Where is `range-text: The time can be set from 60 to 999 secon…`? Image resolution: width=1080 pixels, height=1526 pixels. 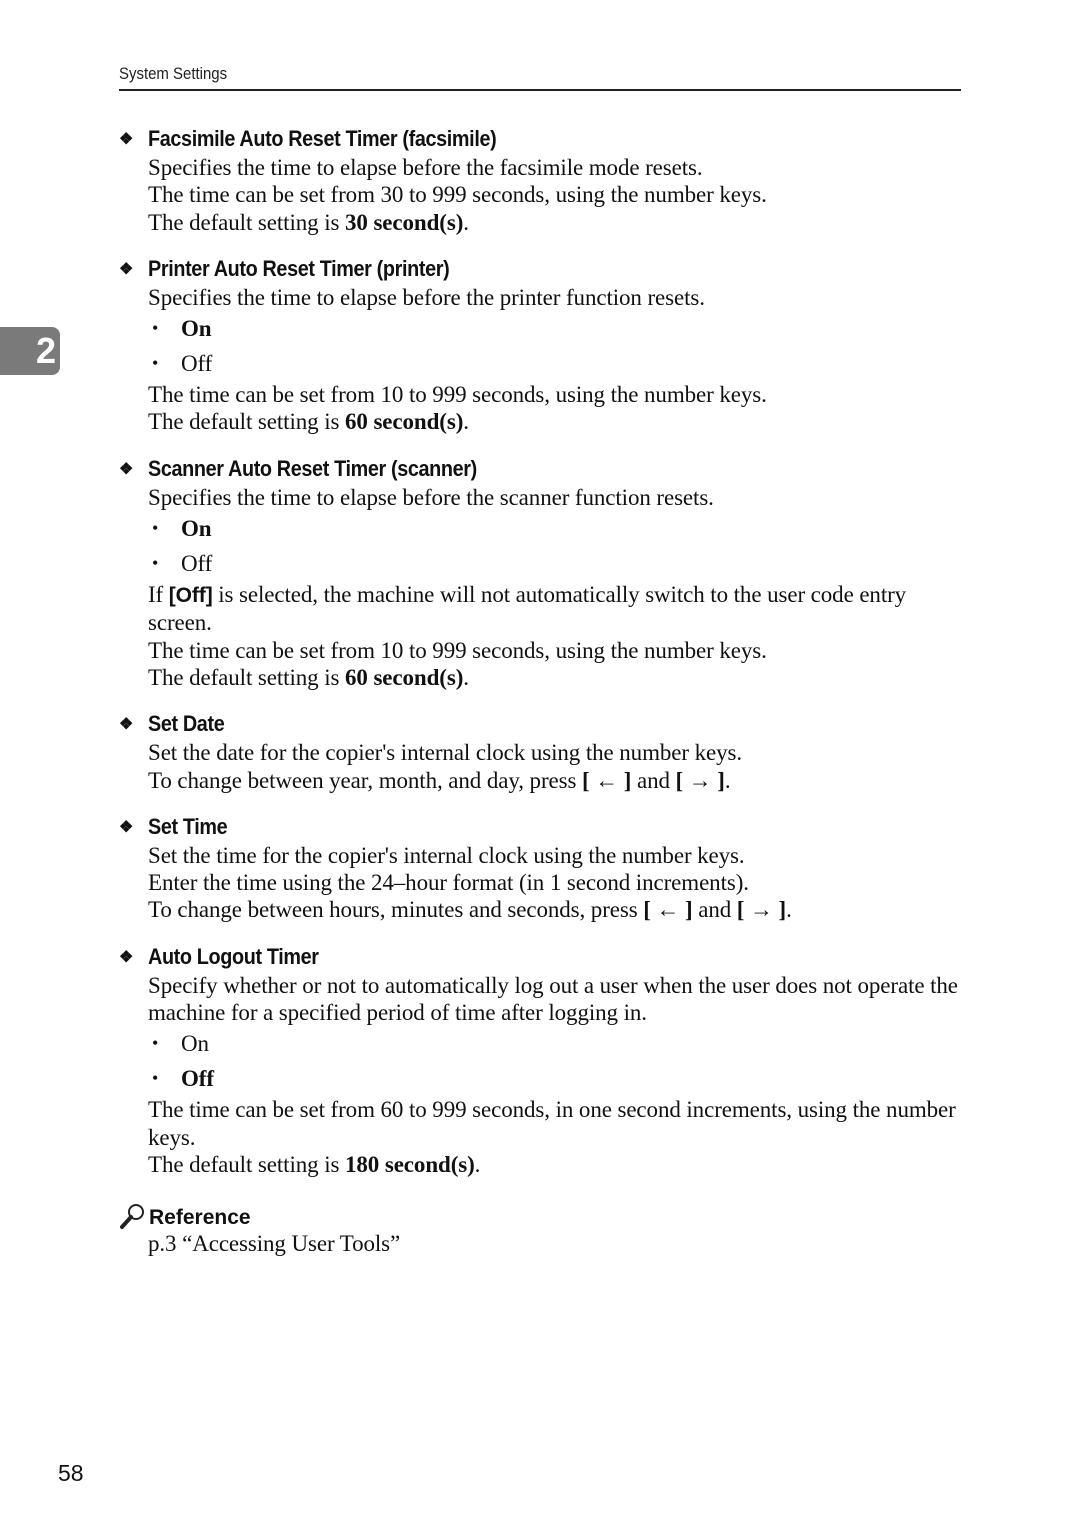 range-text: The time can be set from 60 to 999 secon… is located at coordinates (552, 1123).